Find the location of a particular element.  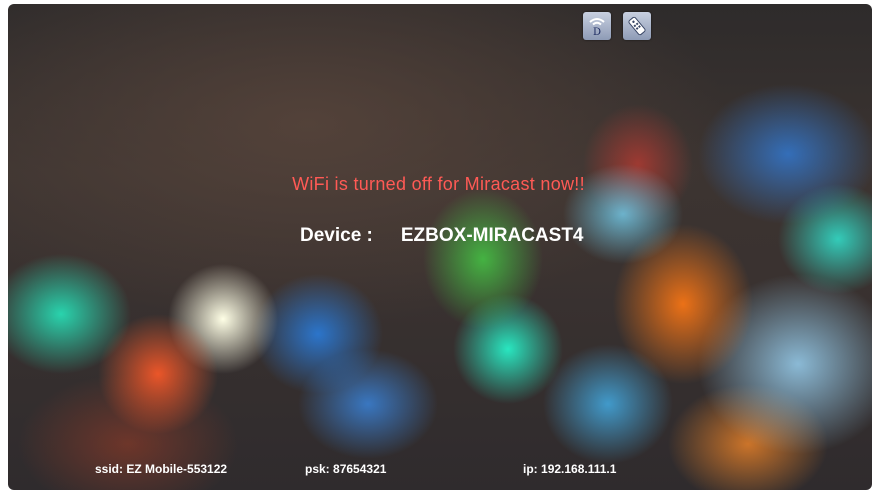

ssid-label: ssid: is located at coordinates (109, 469).